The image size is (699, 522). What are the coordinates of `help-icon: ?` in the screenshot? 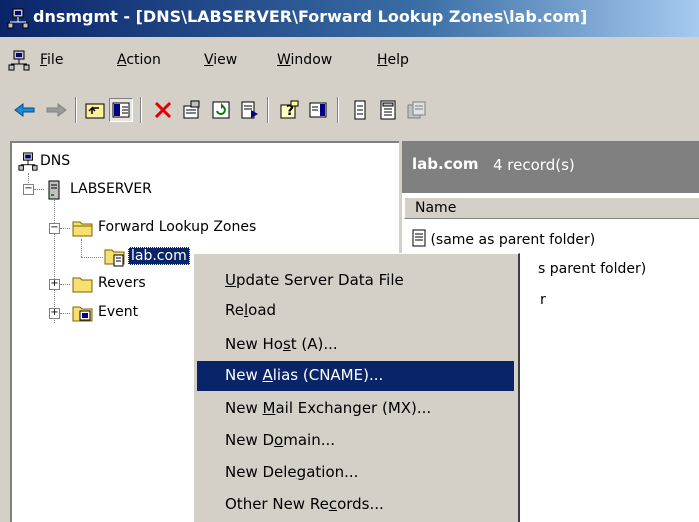 It's located at (289, 109).